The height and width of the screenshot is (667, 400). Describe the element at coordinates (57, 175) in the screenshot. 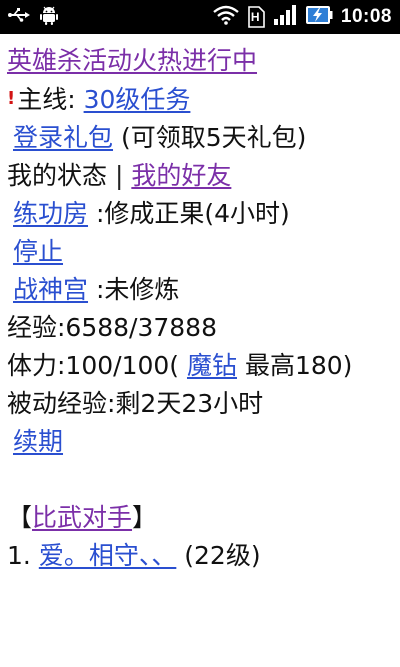

I see `my-status-label: 我的状态` at that location.